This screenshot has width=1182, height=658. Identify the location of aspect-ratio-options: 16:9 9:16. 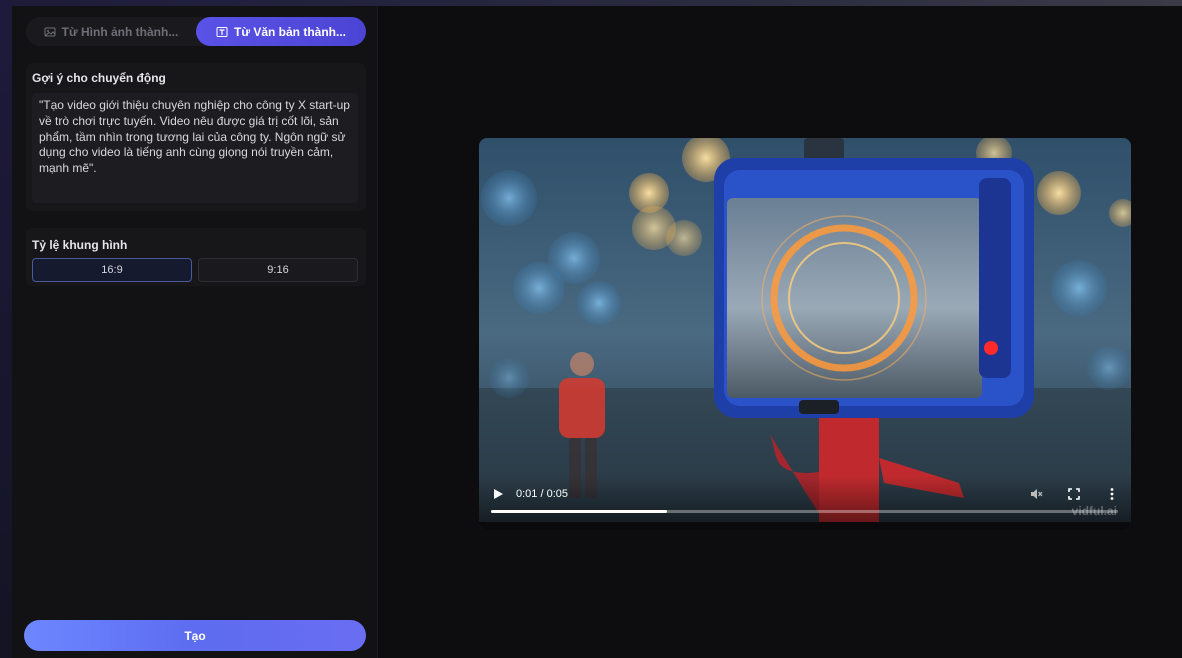
(195, 270).